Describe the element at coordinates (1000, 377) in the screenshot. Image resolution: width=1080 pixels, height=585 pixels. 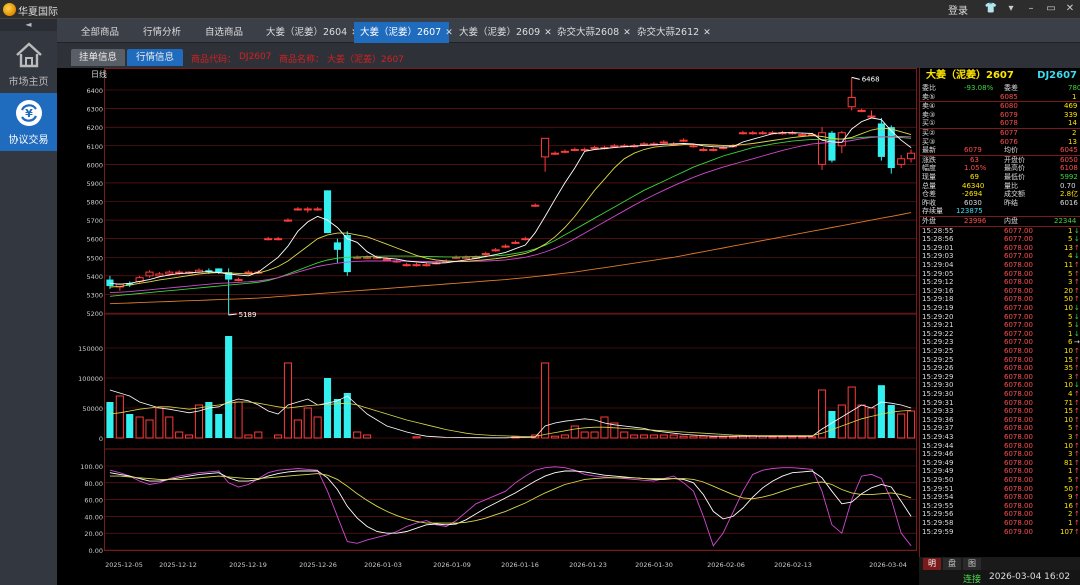
I see `trade-tick-row: 15:29:29 6078.00 3 ↑` at that location.